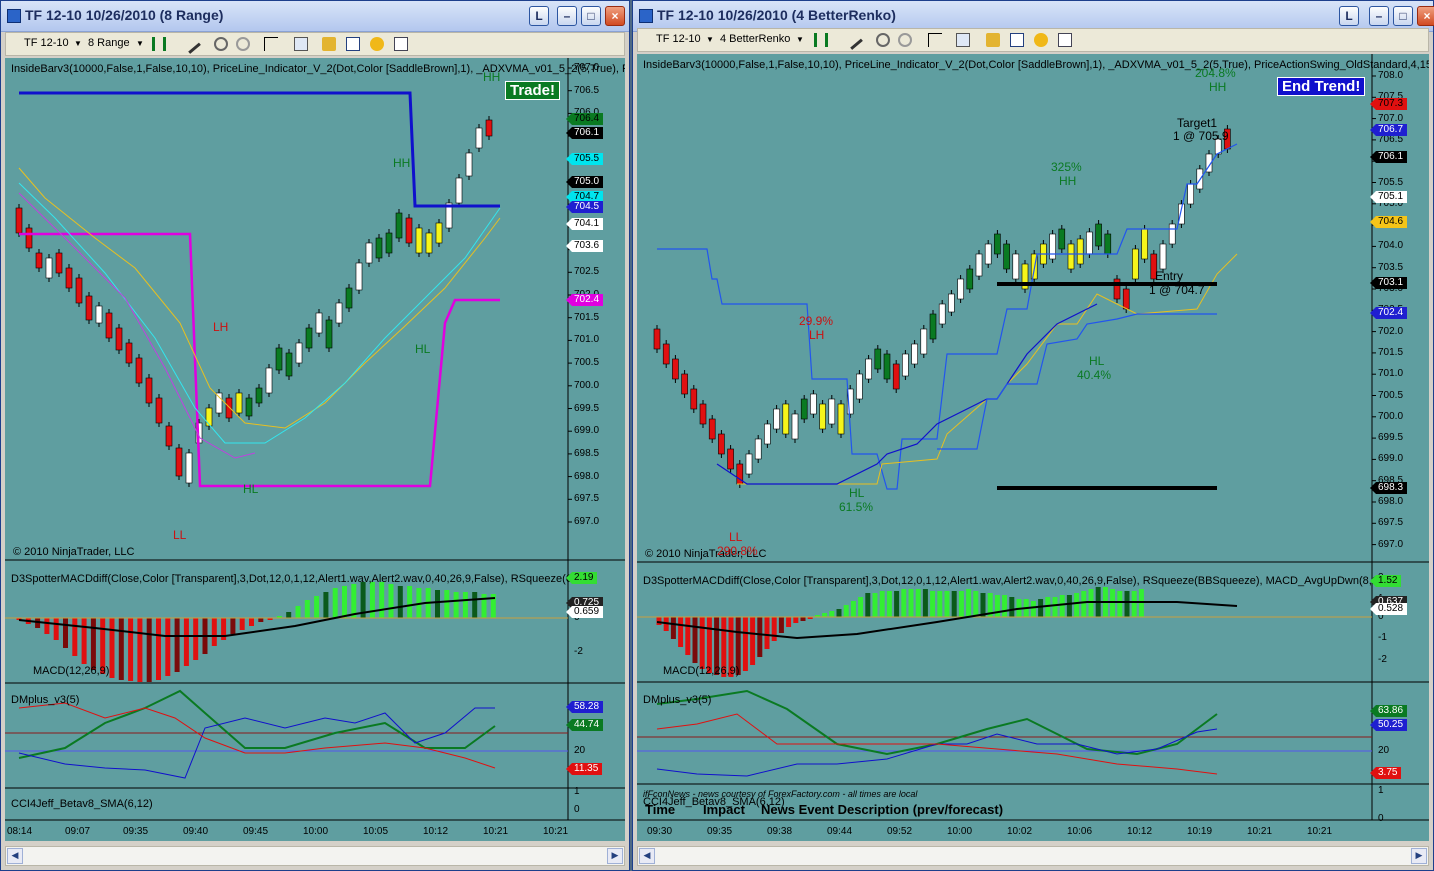 The height and width of the screenshot is (871, 1434). What do you see at coordinates (587, 408) in the screenshot?
I see `price-tick-label: 699.5` at bounding box center [587, 408].